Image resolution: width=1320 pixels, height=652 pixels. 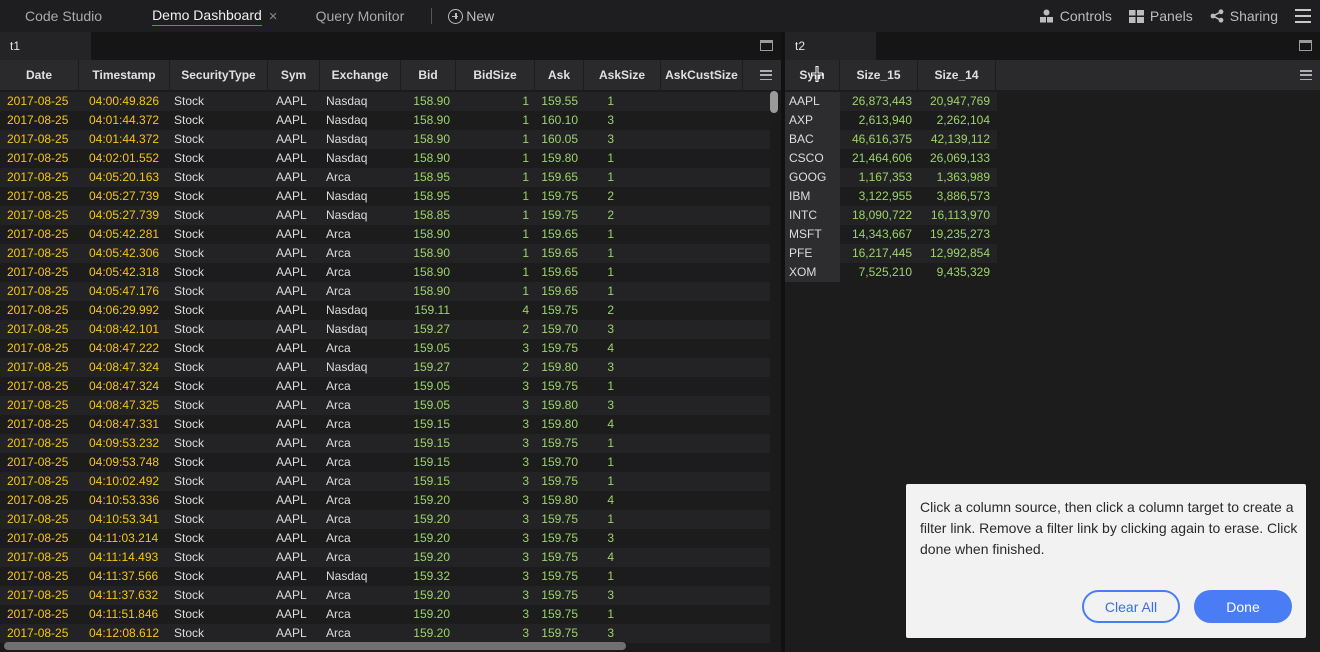 What do you see at coordinates (124, 272) in the screenshot?
I see `t1-cell: 04:05:42.318` at bounding box center [124, 272].